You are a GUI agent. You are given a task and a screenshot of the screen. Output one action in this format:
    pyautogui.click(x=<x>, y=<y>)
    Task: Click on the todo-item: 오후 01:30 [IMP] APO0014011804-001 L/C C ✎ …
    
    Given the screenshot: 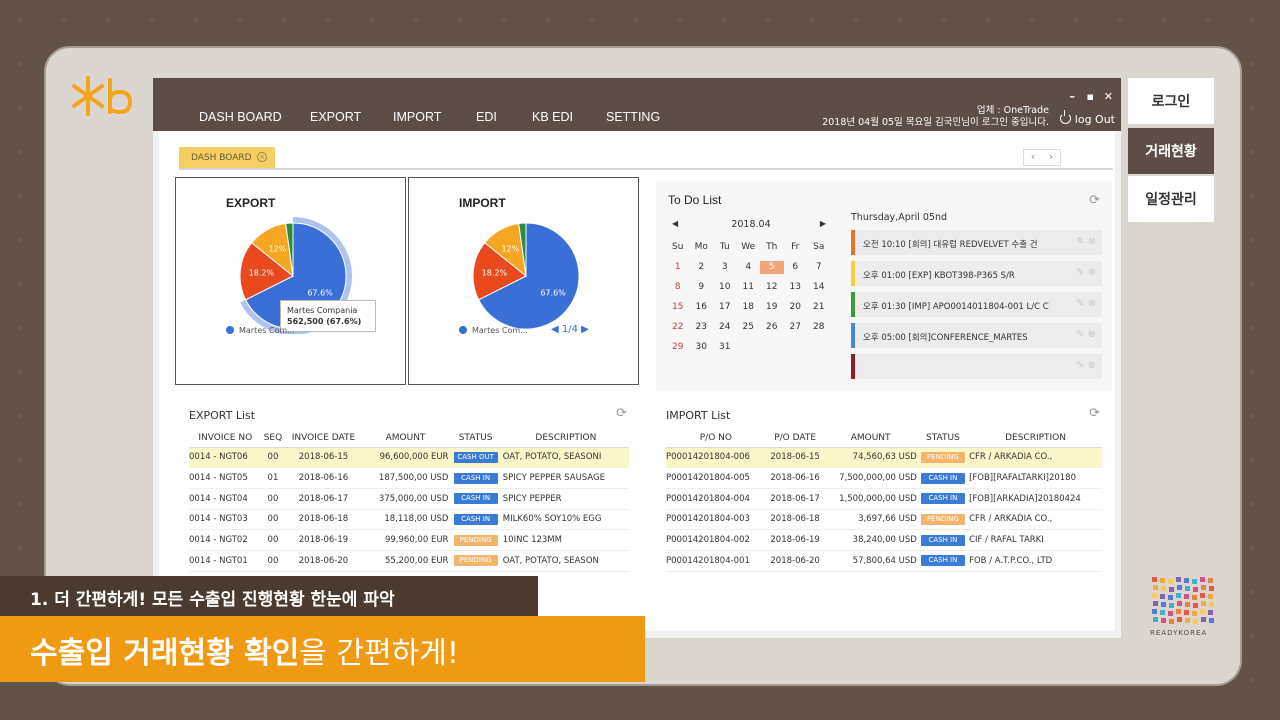 What is the action you would take?
    pyautogui.click(x=976, y=304)
    